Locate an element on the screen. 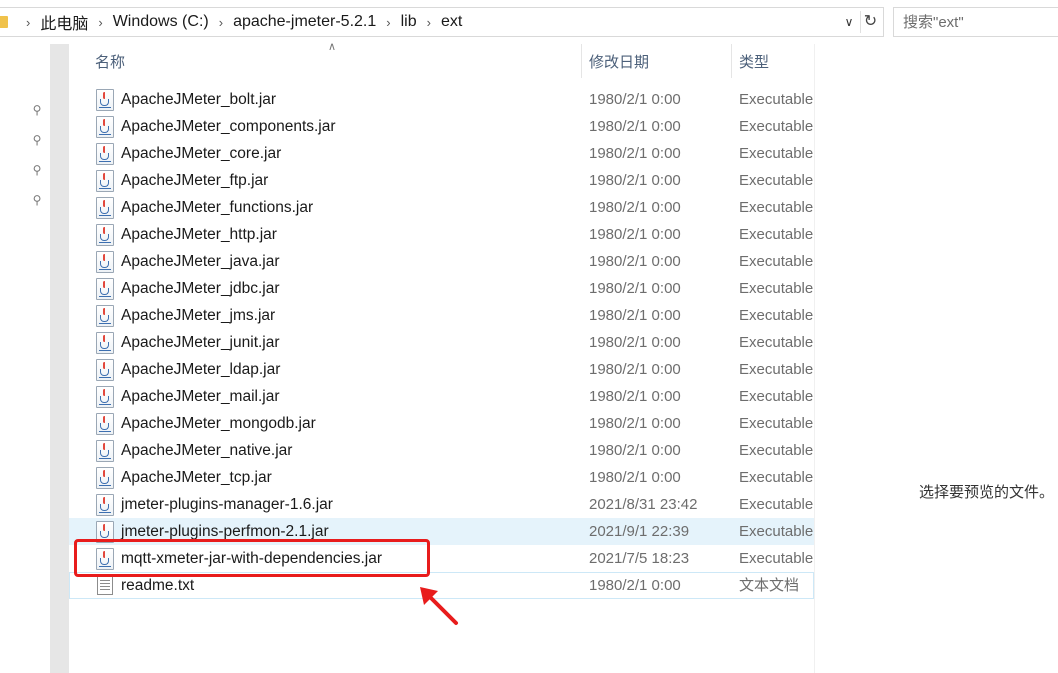  file-name: ApacheJMeter_junit.jar is located at coordinates (200, 342).